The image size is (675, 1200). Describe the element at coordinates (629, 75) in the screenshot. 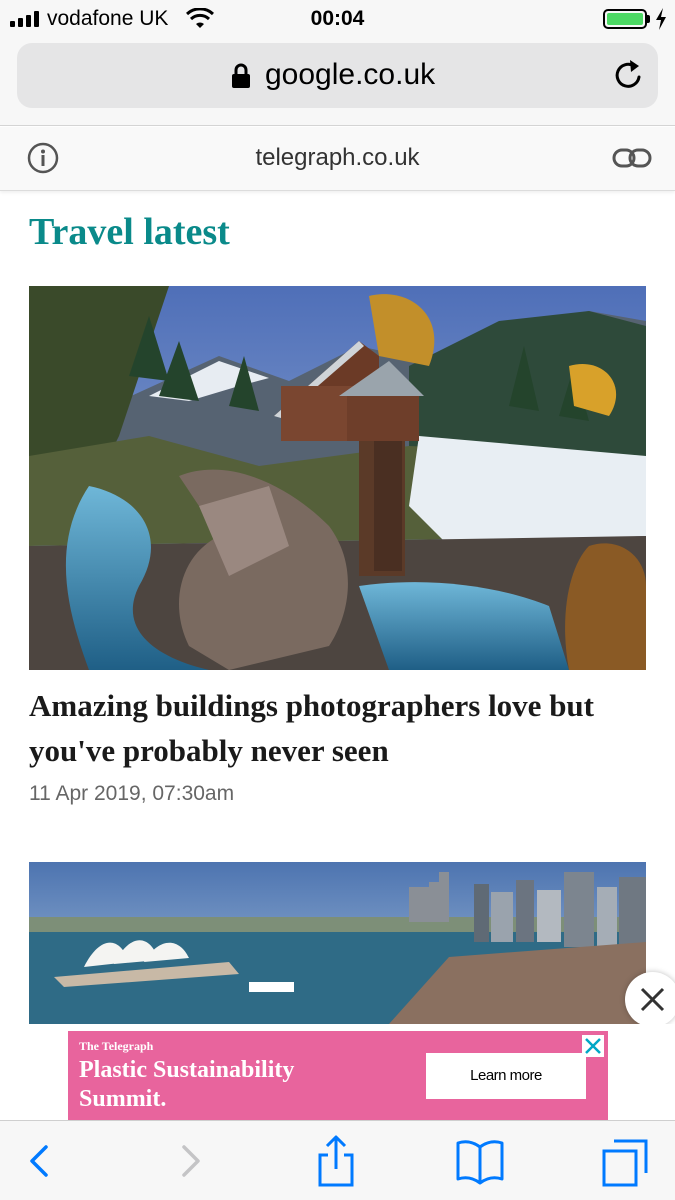

I see `reload-icon` at that location.